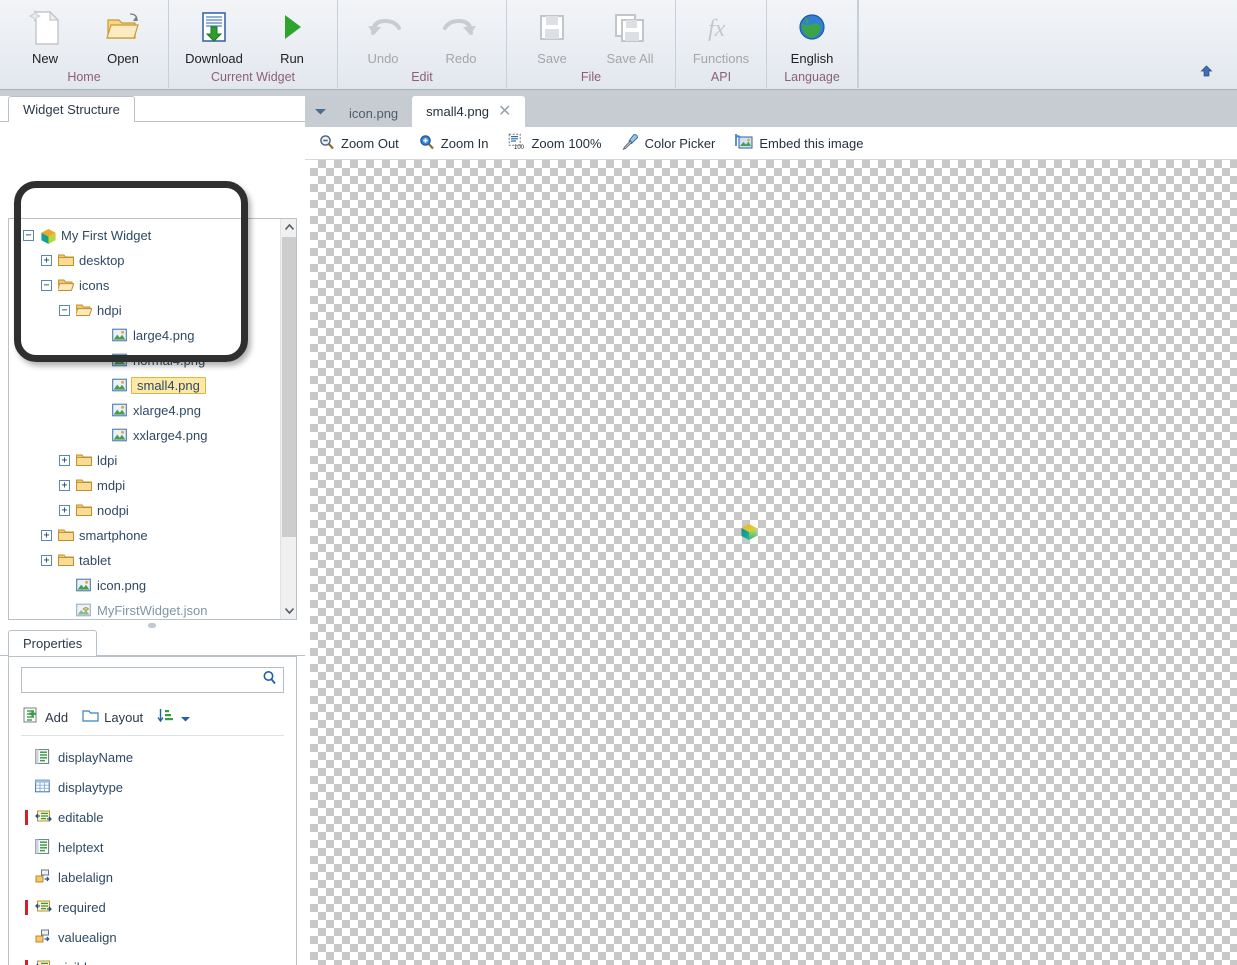 Image resolution: width=1237 pixels, height=965 pixels. I want to click on tab-widget-structure-label: Widget Structure, so click(71, 109).